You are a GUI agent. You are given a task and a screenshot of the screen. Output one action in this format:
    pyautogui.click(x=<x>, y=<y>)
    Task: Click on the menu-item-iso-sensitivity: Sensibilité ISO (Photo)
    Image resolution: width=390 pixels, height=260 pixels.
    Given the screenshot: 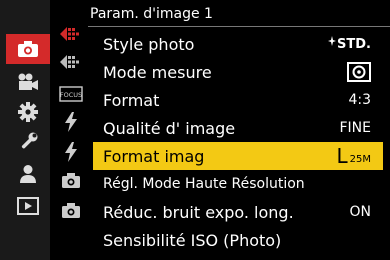 What is the action you would take?
    pyautogui.click(x=238, y=240)
    